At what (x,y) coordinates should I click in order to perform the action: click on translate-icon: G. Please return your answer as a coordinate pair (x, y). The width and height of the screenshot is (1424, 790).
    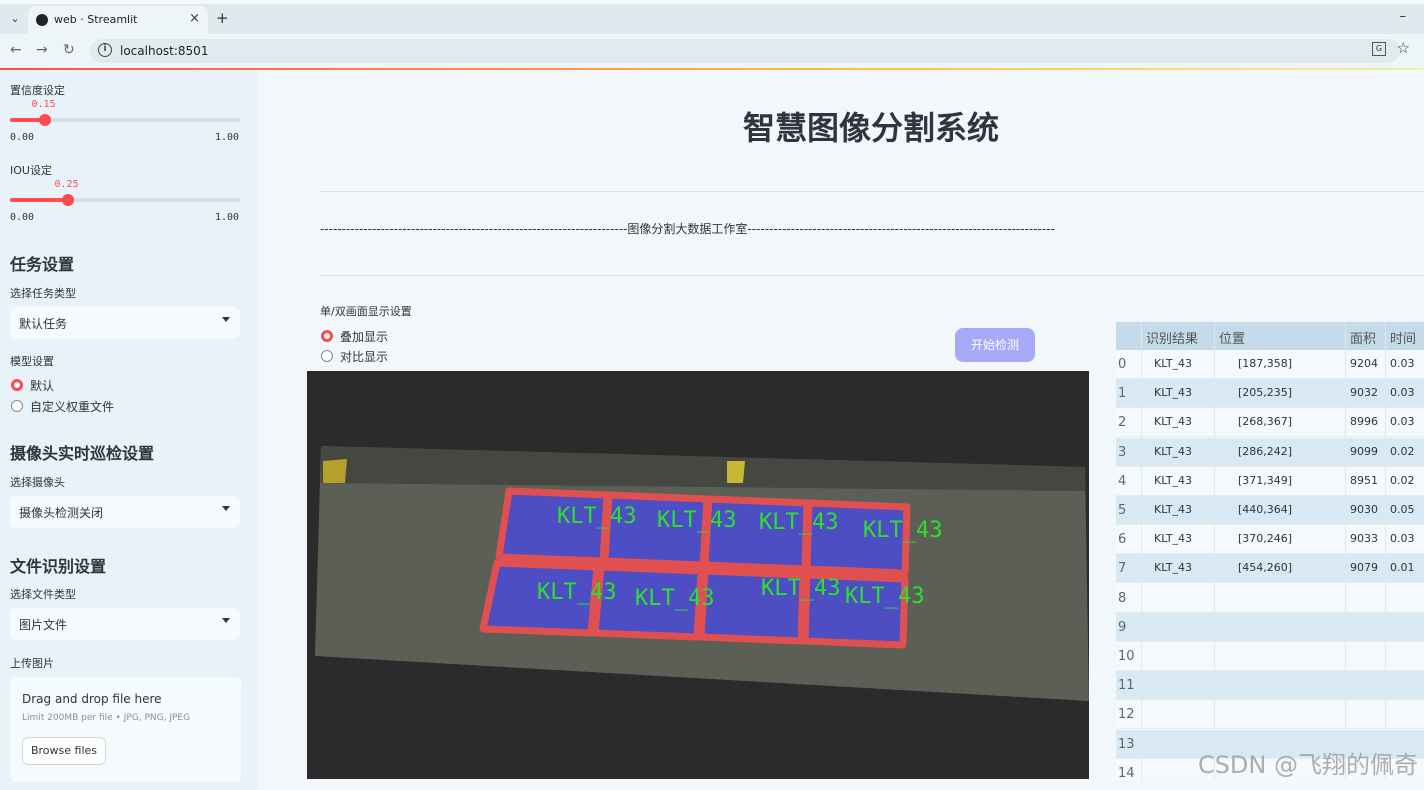
    Looking at the image, I should click on (1379, 49).